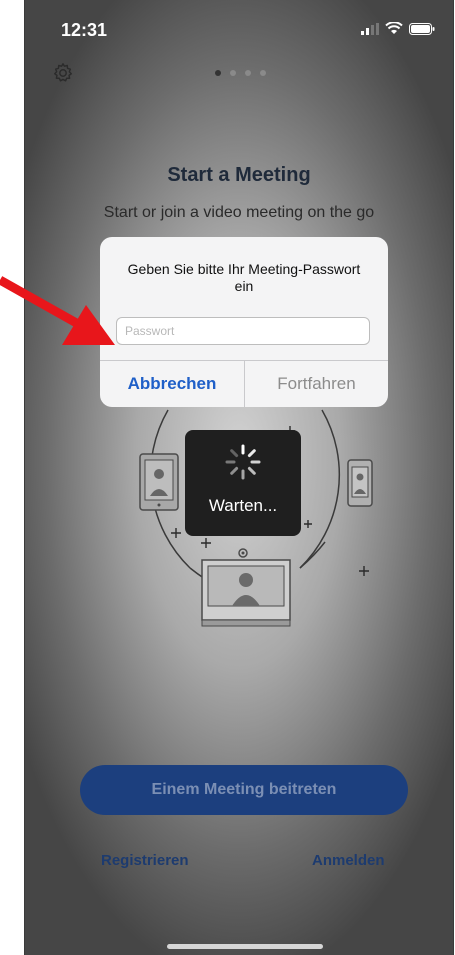 The width and height of the screenshot is (455, 955). What do you see at coordinates (240, 73) in the screenshot?
I see `page-indicator` at bounding box center [240, 73].